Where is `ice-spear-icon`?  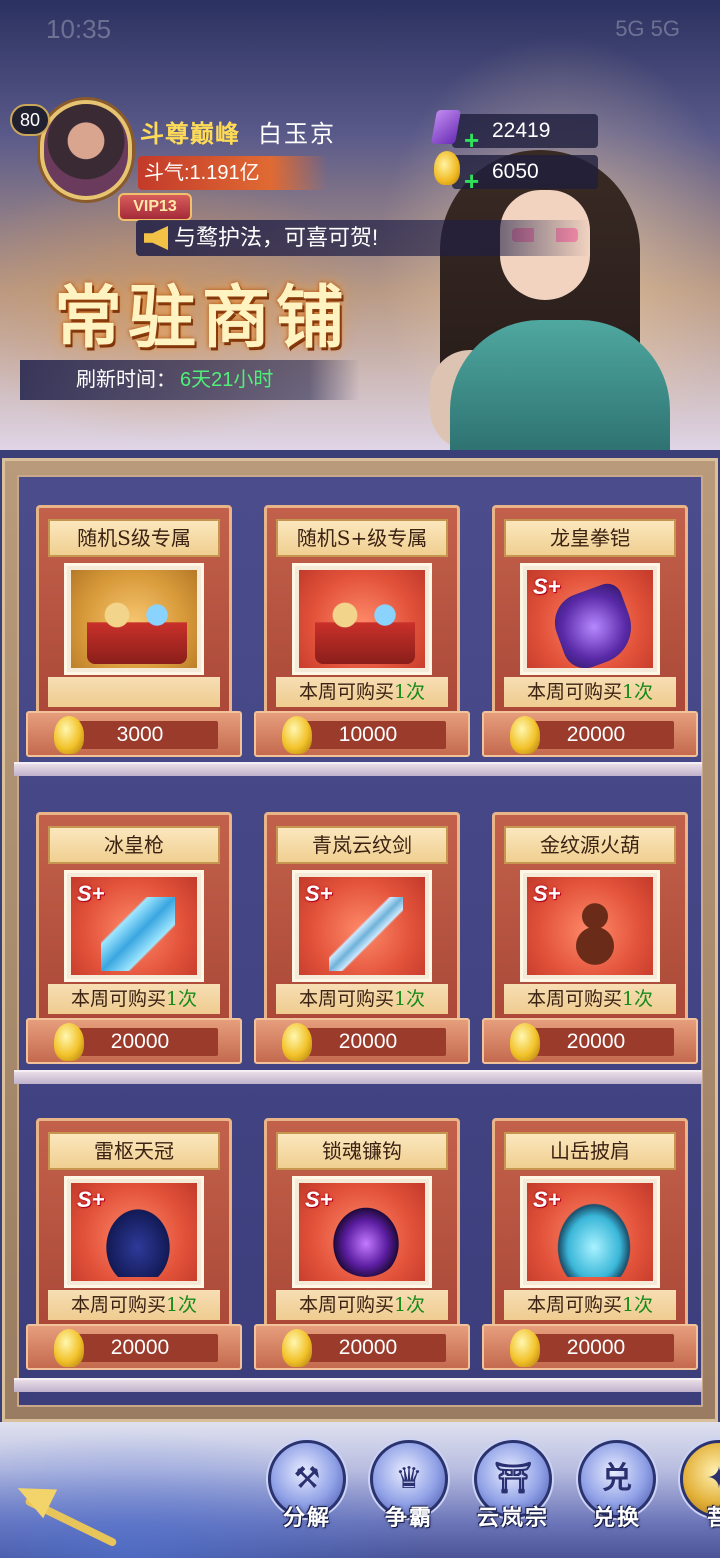 ice-spear-icon is located at coordinates (138, 934).